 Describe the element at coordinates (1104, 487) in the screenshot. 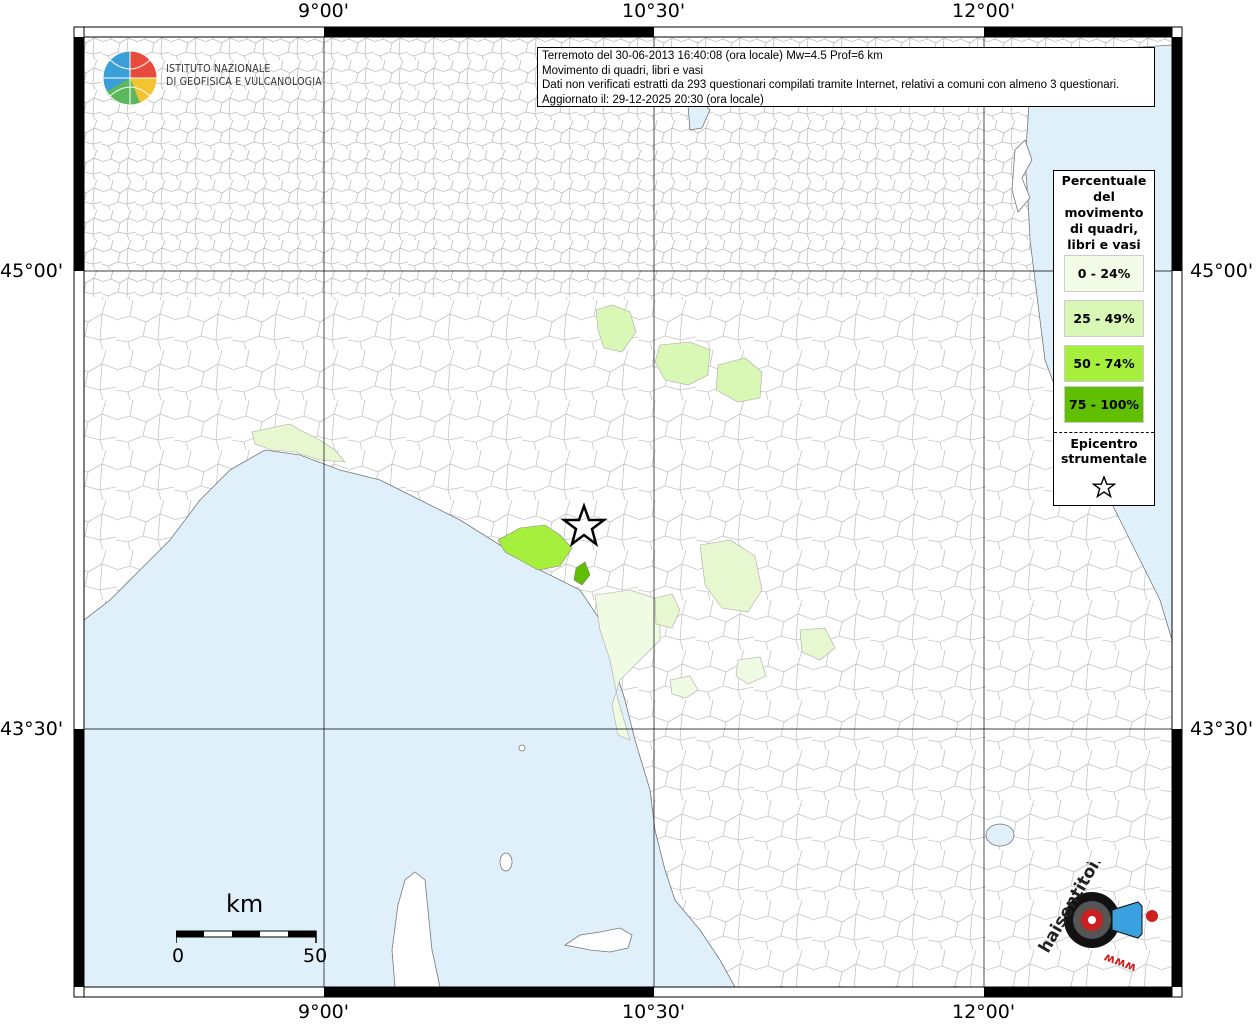

I see `legend-star-icon` at that location.